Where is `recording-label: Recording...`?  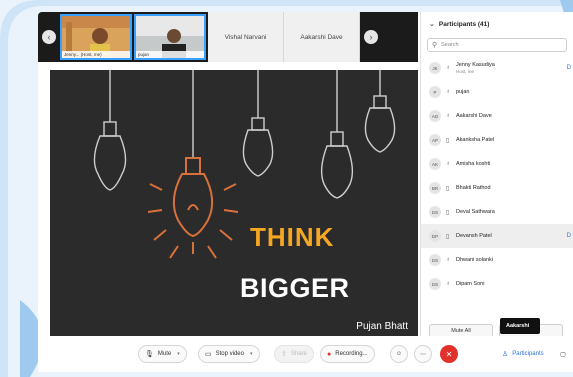 recording-label: Recording... is located at coordinates (351, 354).